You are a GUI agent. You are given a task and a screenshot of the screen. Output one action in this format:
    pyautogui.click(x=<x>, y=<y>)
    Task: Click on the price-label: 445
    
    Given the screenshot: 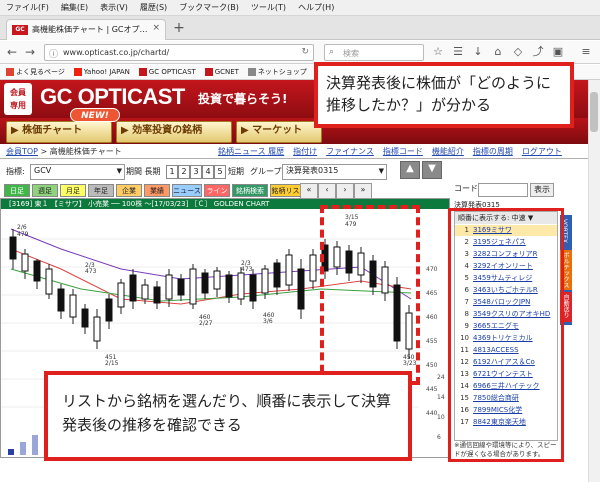 What is the action you would take?
    pyautogui.click(x=432, y=389)
    